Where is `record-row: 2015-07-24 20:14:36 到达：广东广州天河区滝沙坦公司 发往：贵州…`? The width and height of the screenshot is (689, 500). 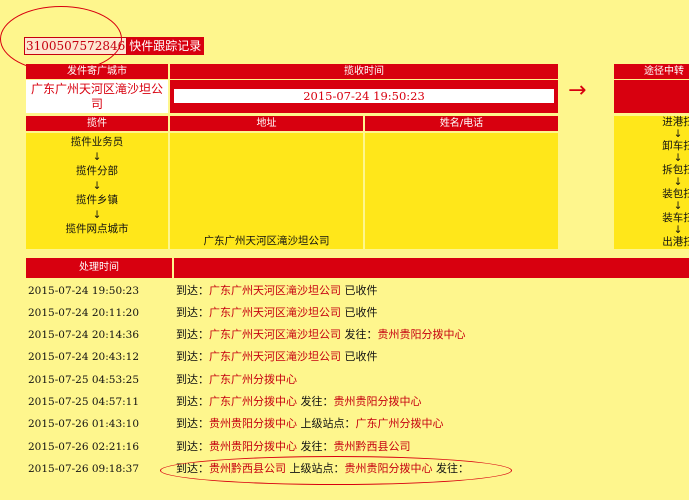 record-row: 2015-07-24 20:14:36 到达：广东广州天河区滝沙坦公司 发往：贵州… is located at coordinates (357, 335).